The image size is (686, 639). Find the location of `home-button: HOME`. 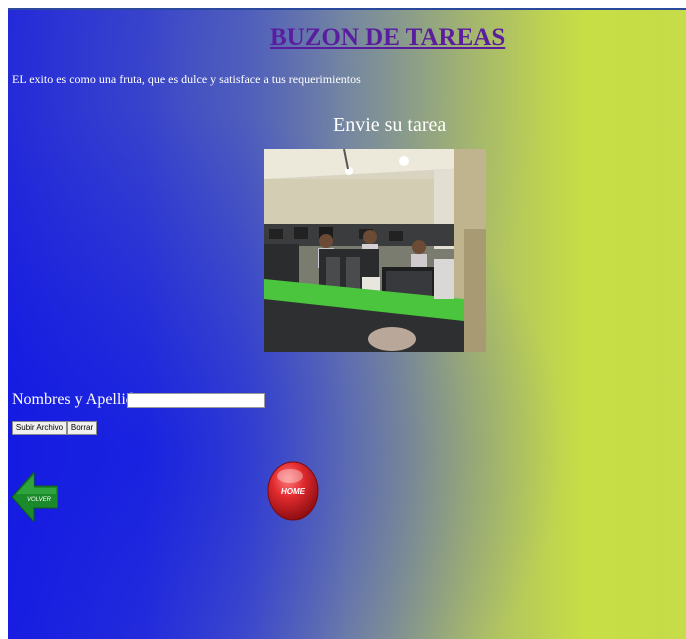

home-button: HOME is located at coordinates (293, 491).